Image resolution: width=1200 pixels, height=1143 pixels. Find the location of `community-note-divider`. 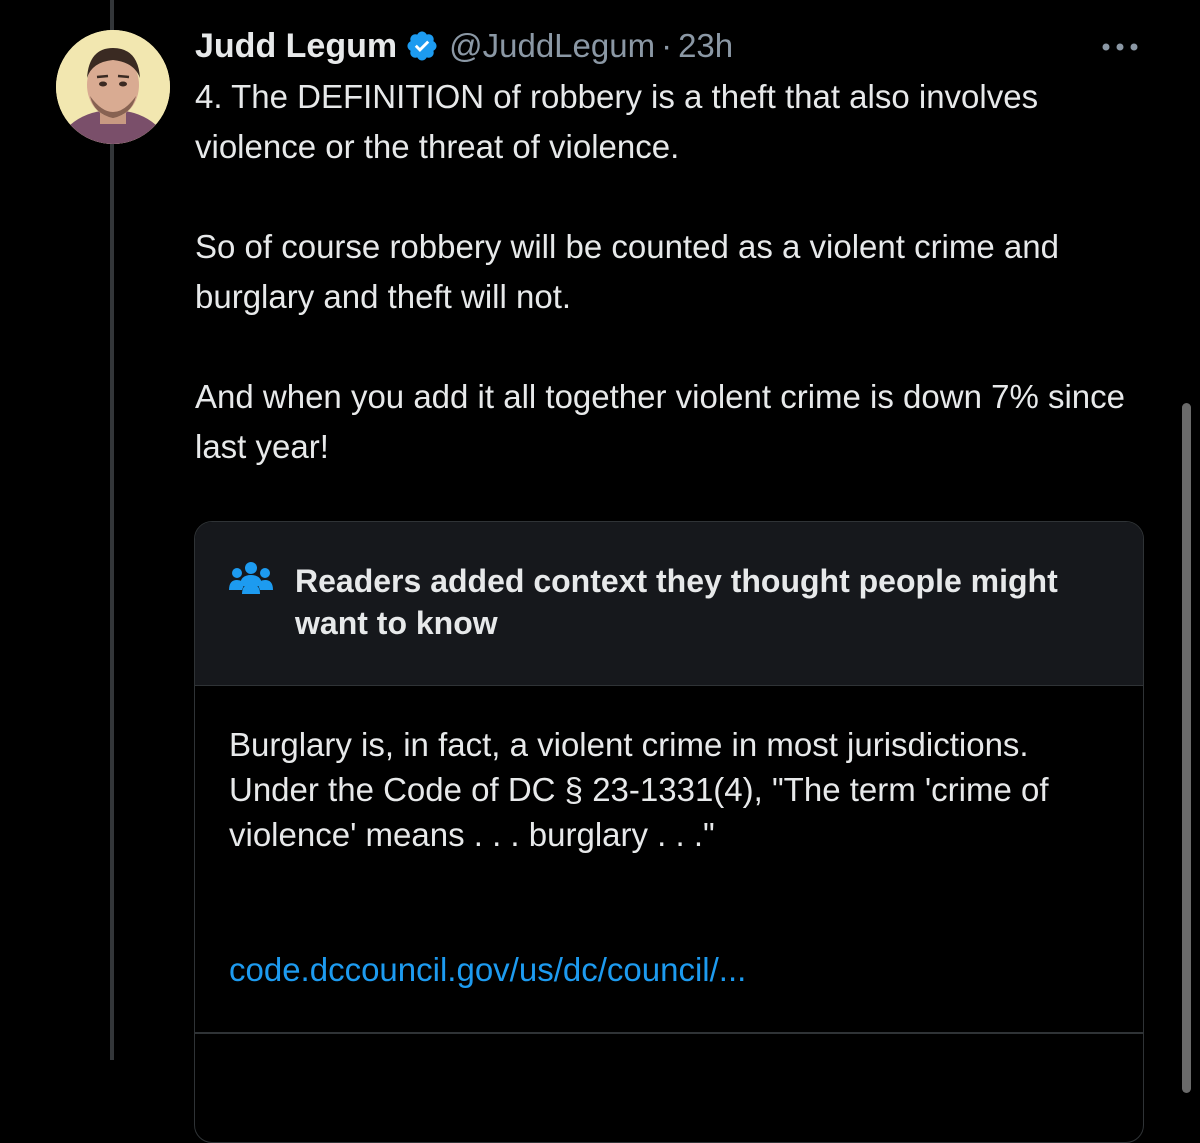

community-note-divider is located at coordinates (669, 1033).